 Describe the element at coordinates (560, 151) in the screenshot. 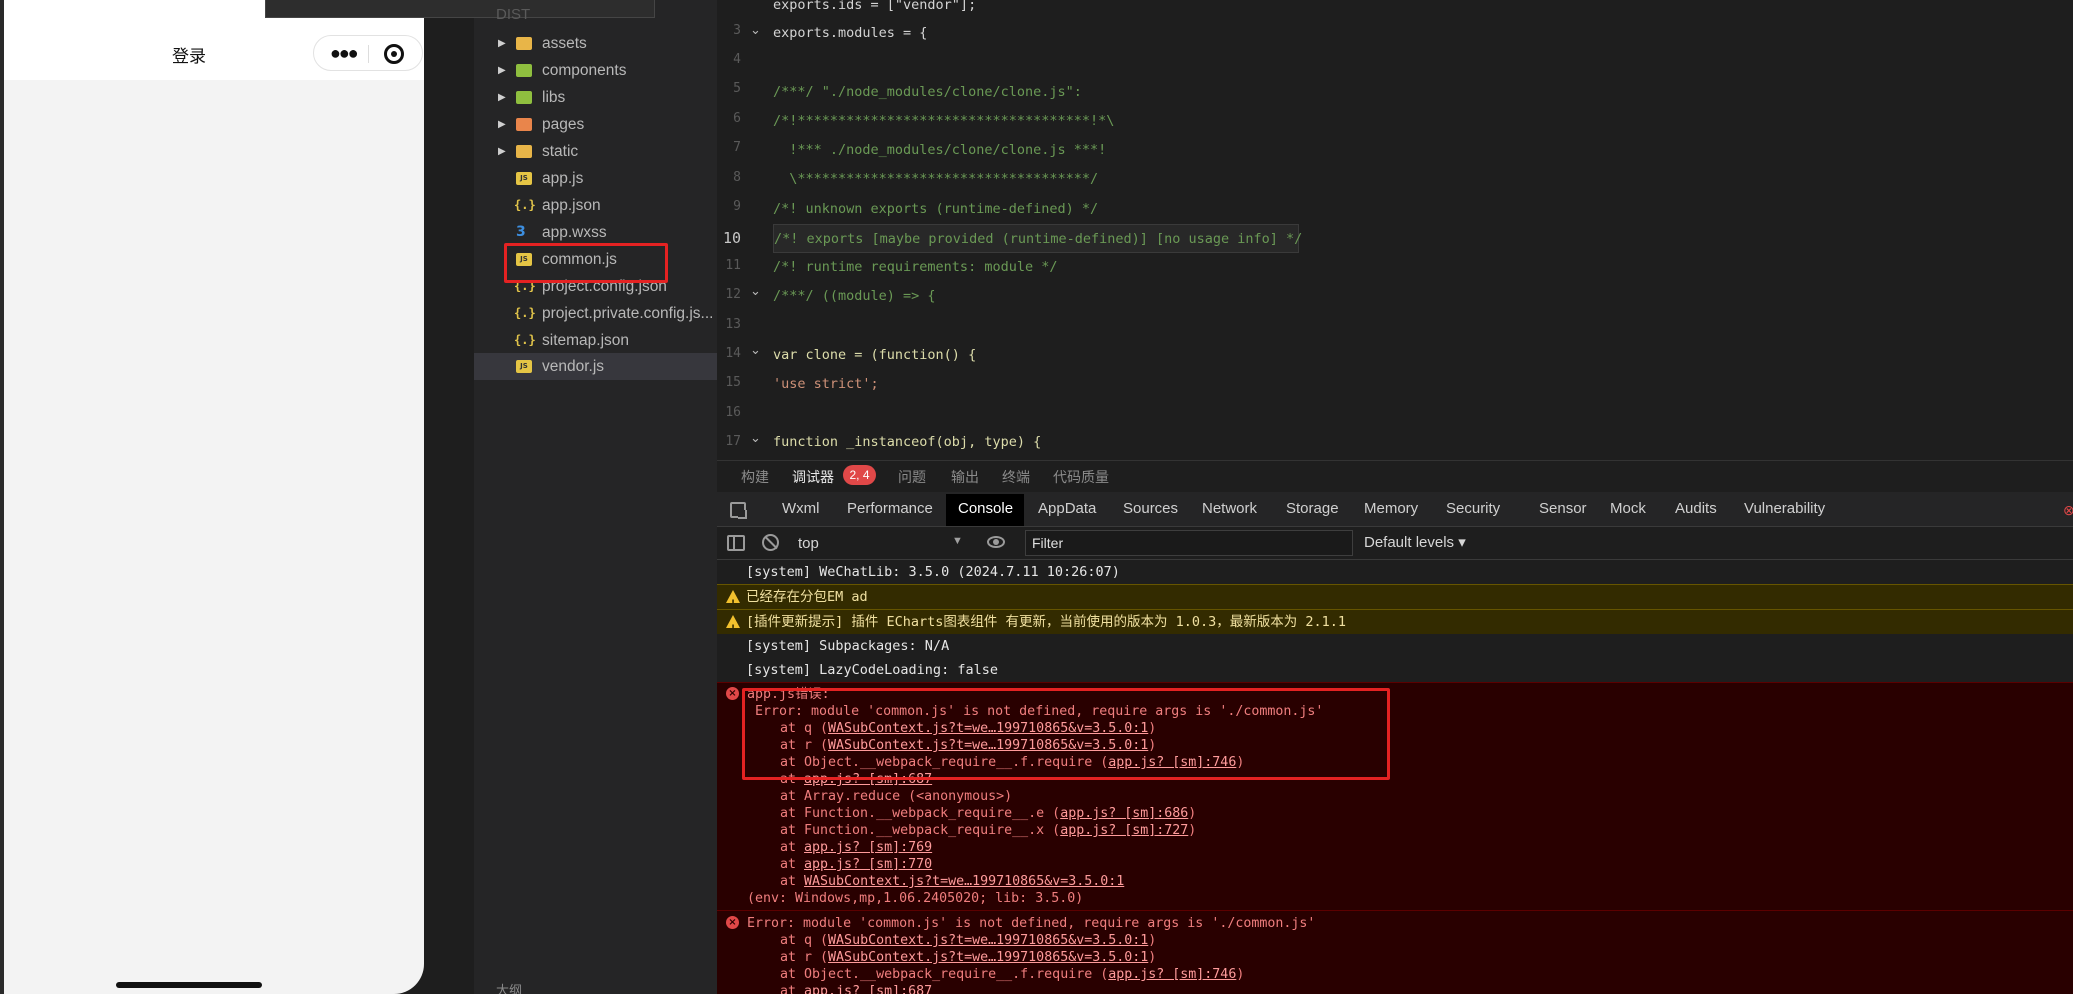

I see `tree-item-label: static` at that location.